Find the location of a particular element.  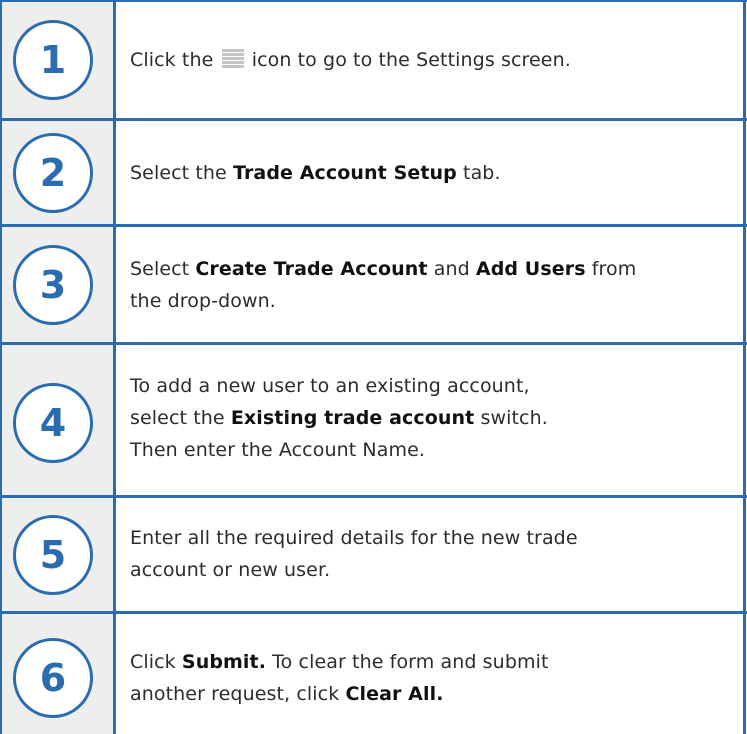

step-text-run: another request, click is located at coordinates (238, 694).